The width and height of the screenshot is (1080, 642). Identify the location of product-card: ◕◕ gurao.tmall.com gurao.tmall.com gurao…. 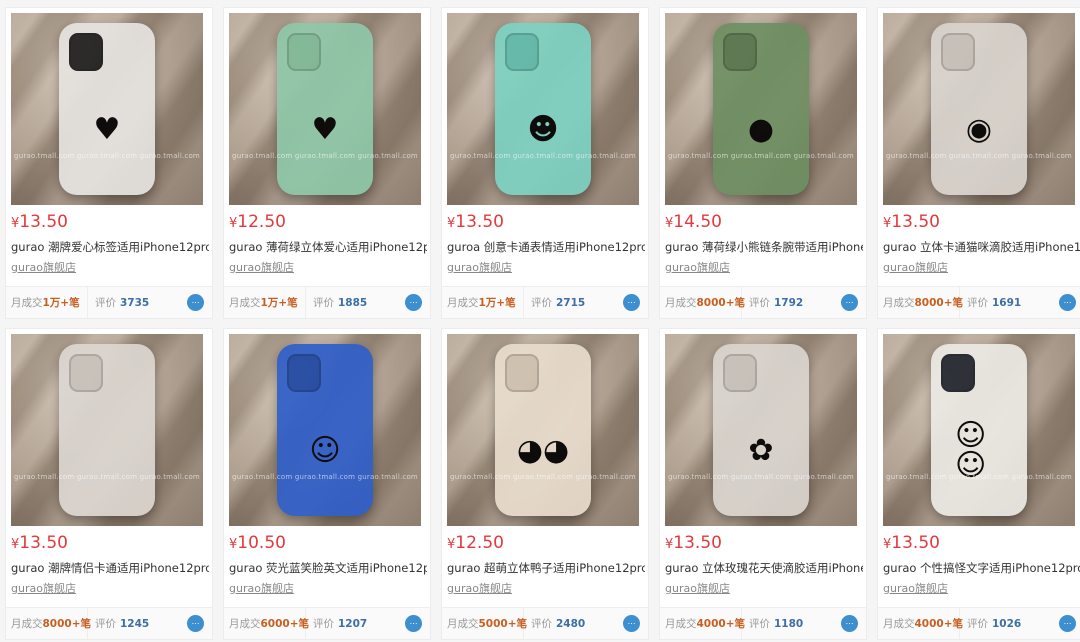
(545, 484).